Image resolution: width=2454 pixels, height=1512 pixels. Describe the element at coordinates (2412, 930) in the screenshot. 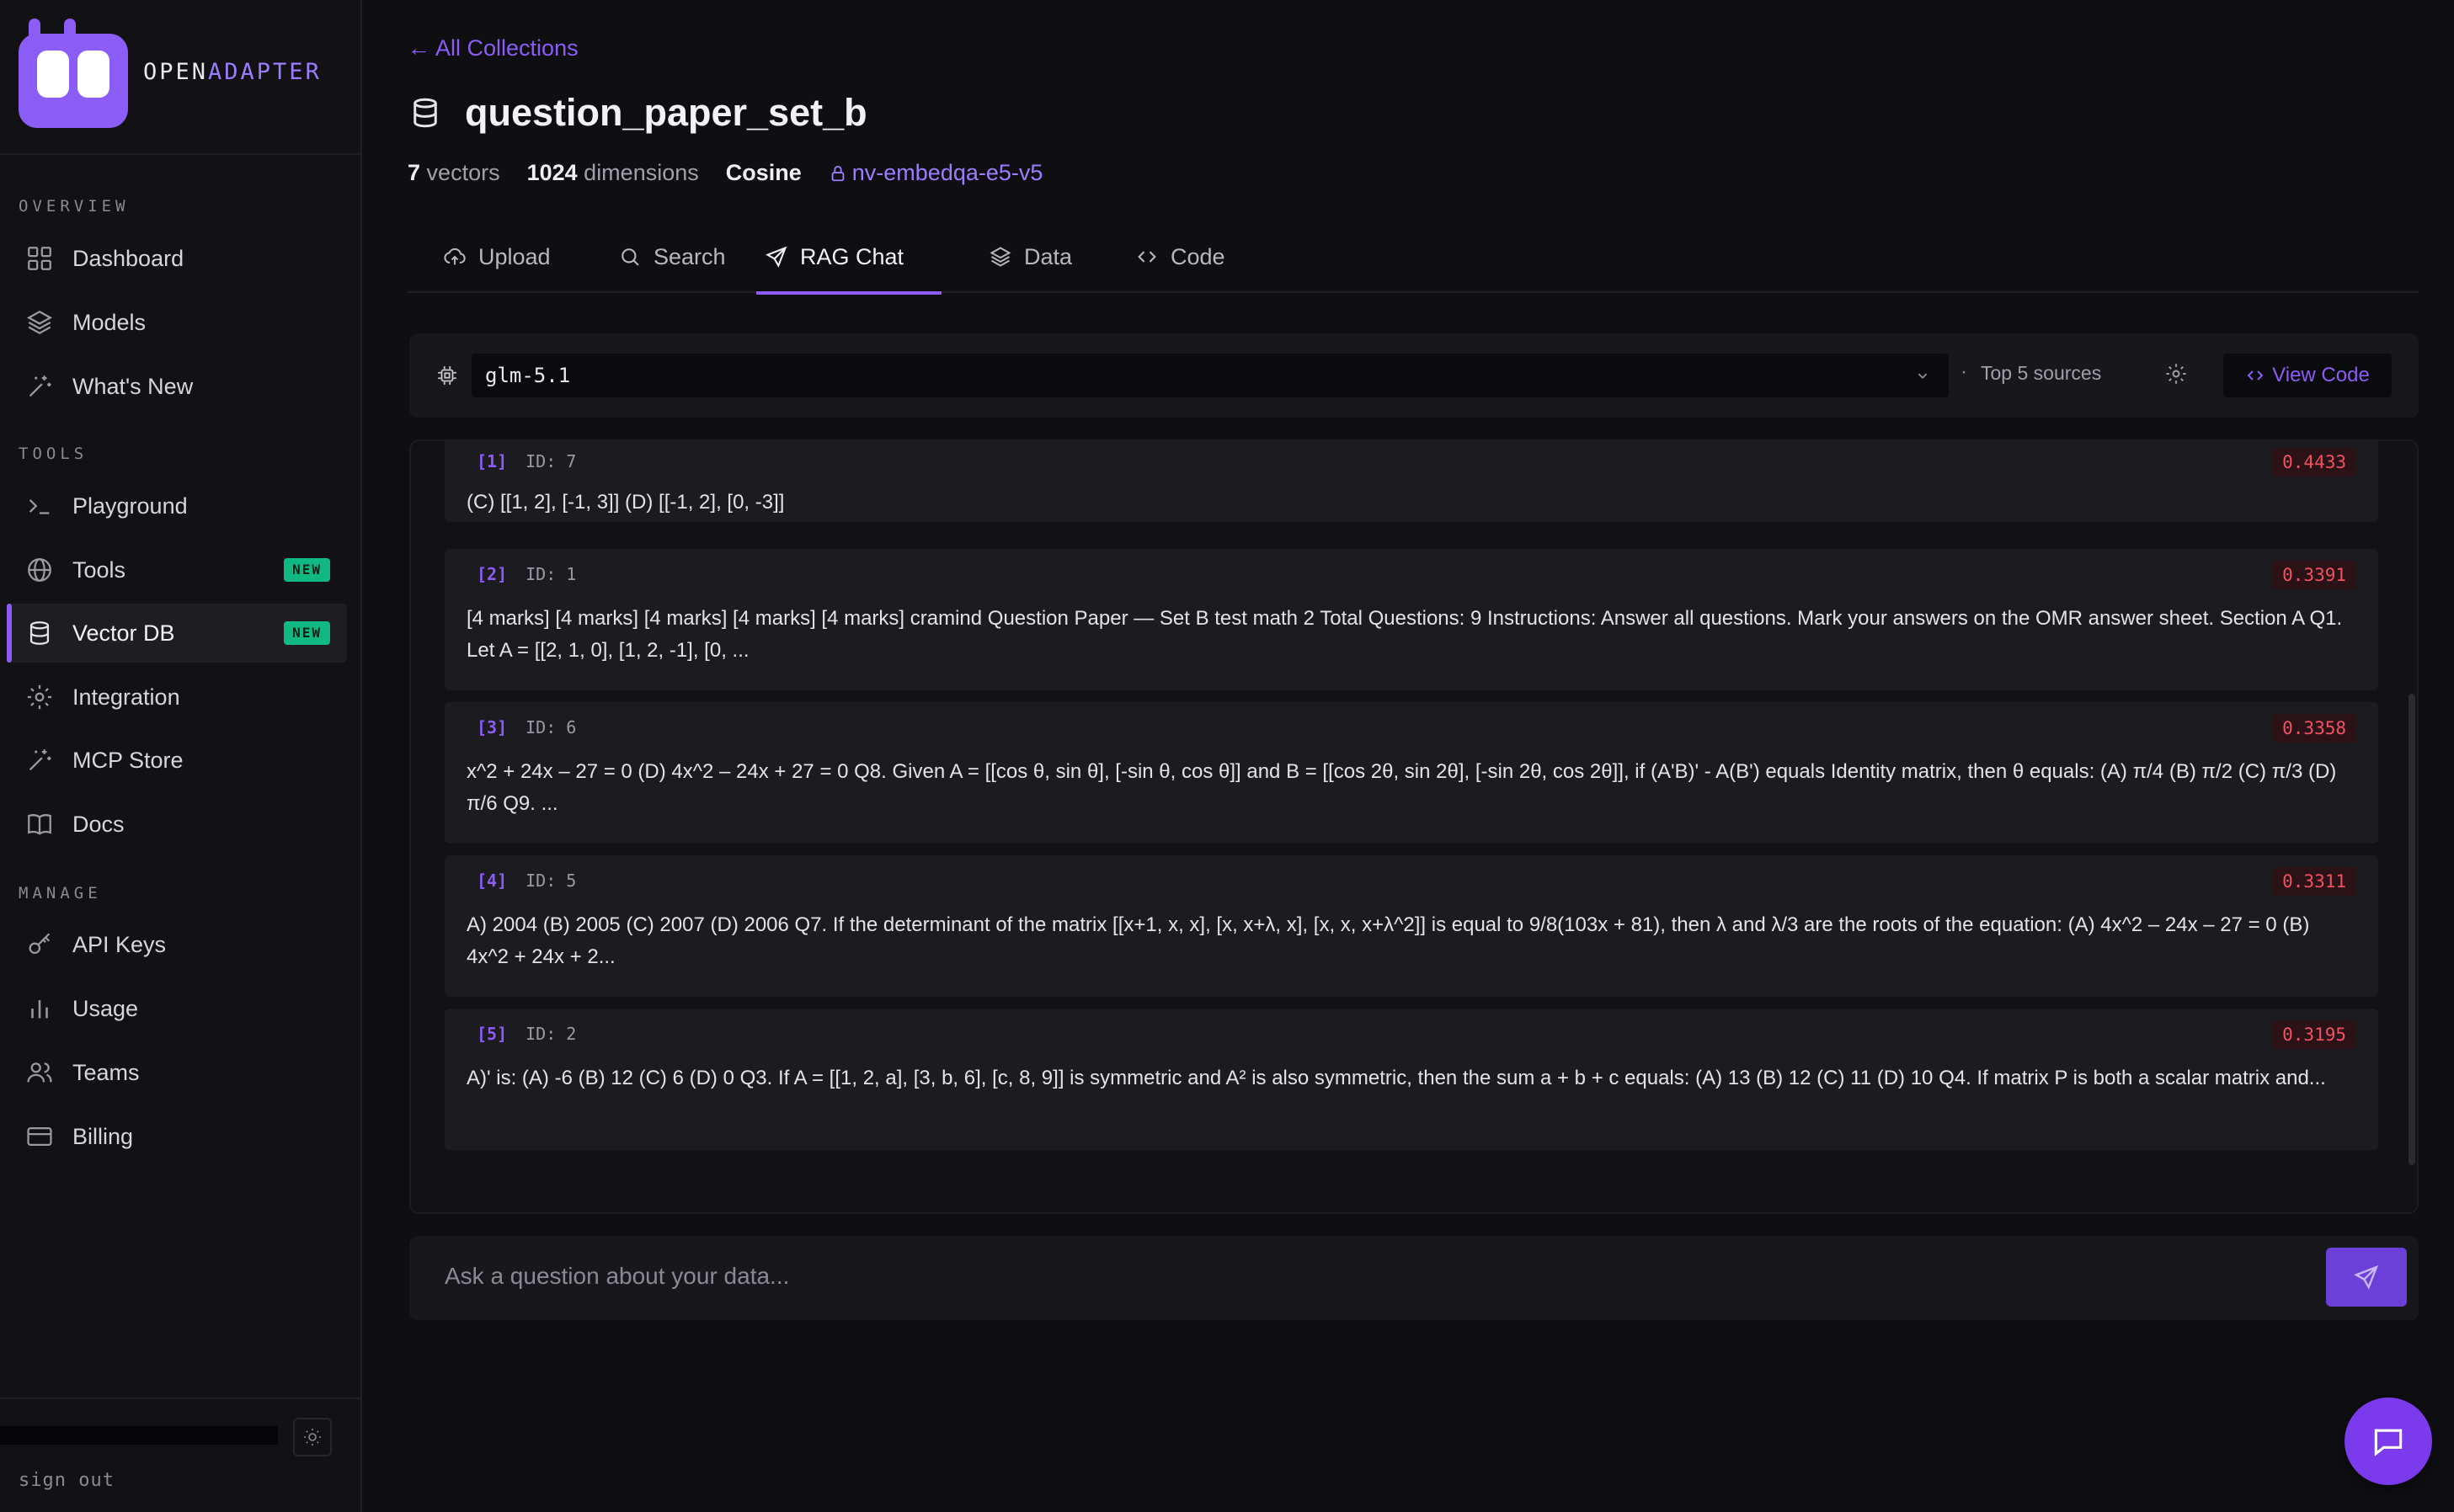

I see `results-scrollbar` at that location.